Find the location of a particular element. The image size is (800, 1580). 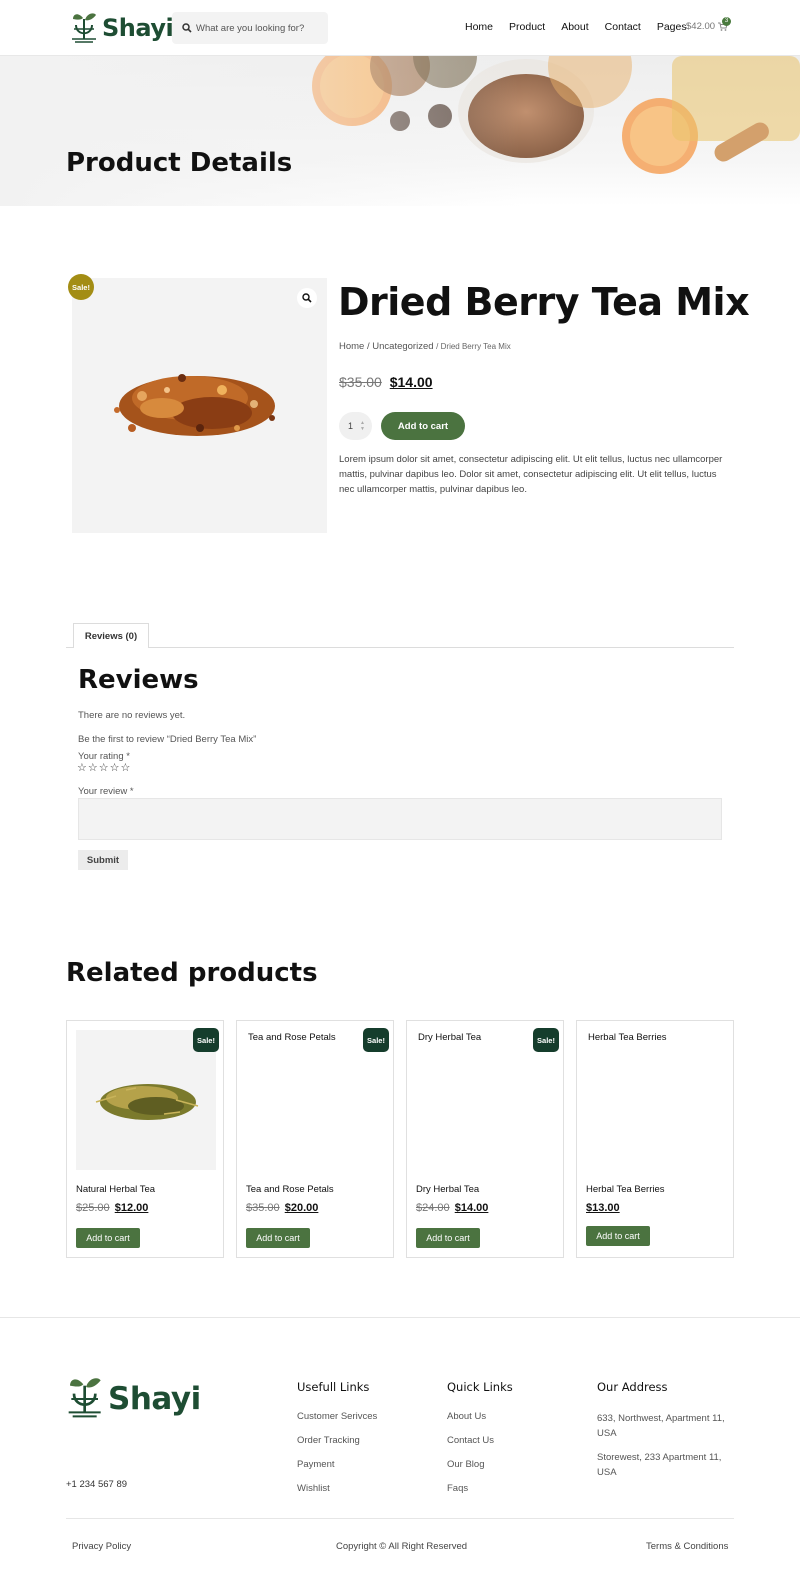

footer-link: Faqs is located at coordinates (480, 1488).